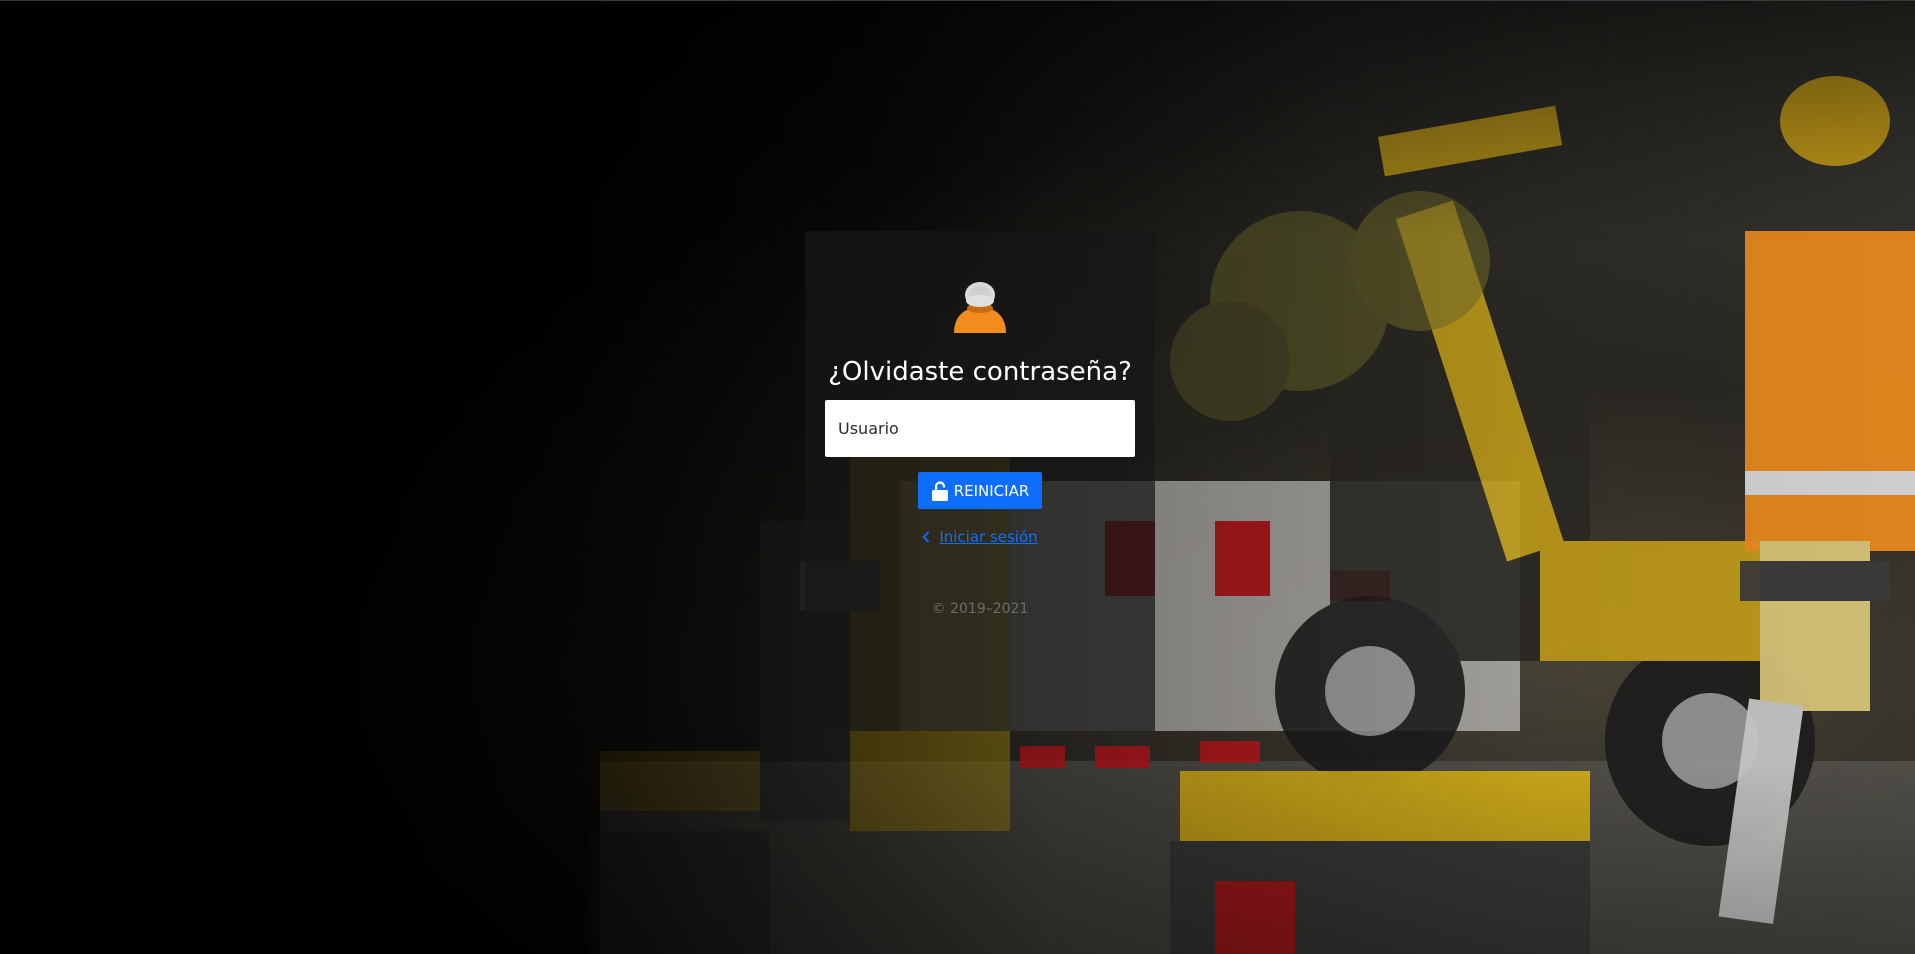 Image resolution: width=1915 pixels, height=954 pixels. Describe the element at coordinates (939, 490) in the screenshot. I see `unlock-icon` at that location.